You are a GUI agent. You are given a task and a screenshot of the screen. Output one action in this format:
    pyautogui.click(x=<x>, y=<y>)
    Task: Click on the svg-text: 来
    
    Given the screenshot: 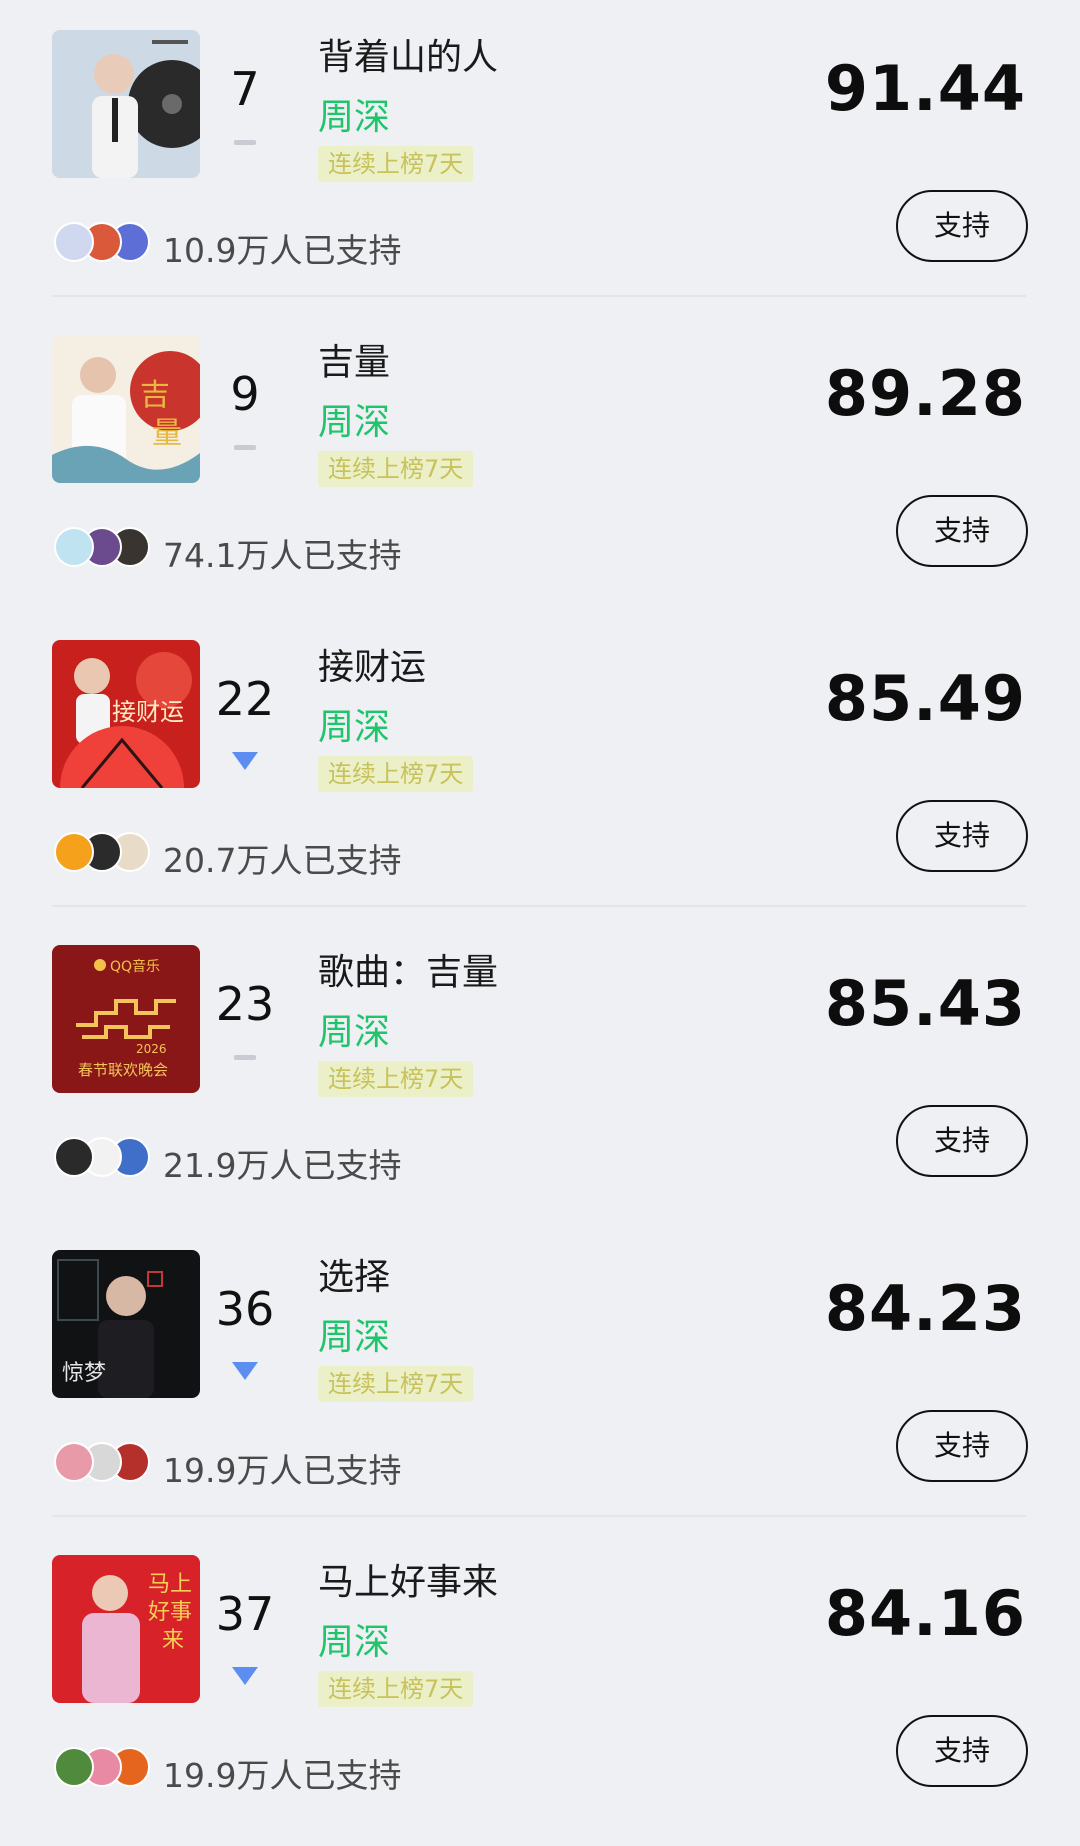 What is the action you would take?
    pyautogui.click(x=173, y=1640)
    